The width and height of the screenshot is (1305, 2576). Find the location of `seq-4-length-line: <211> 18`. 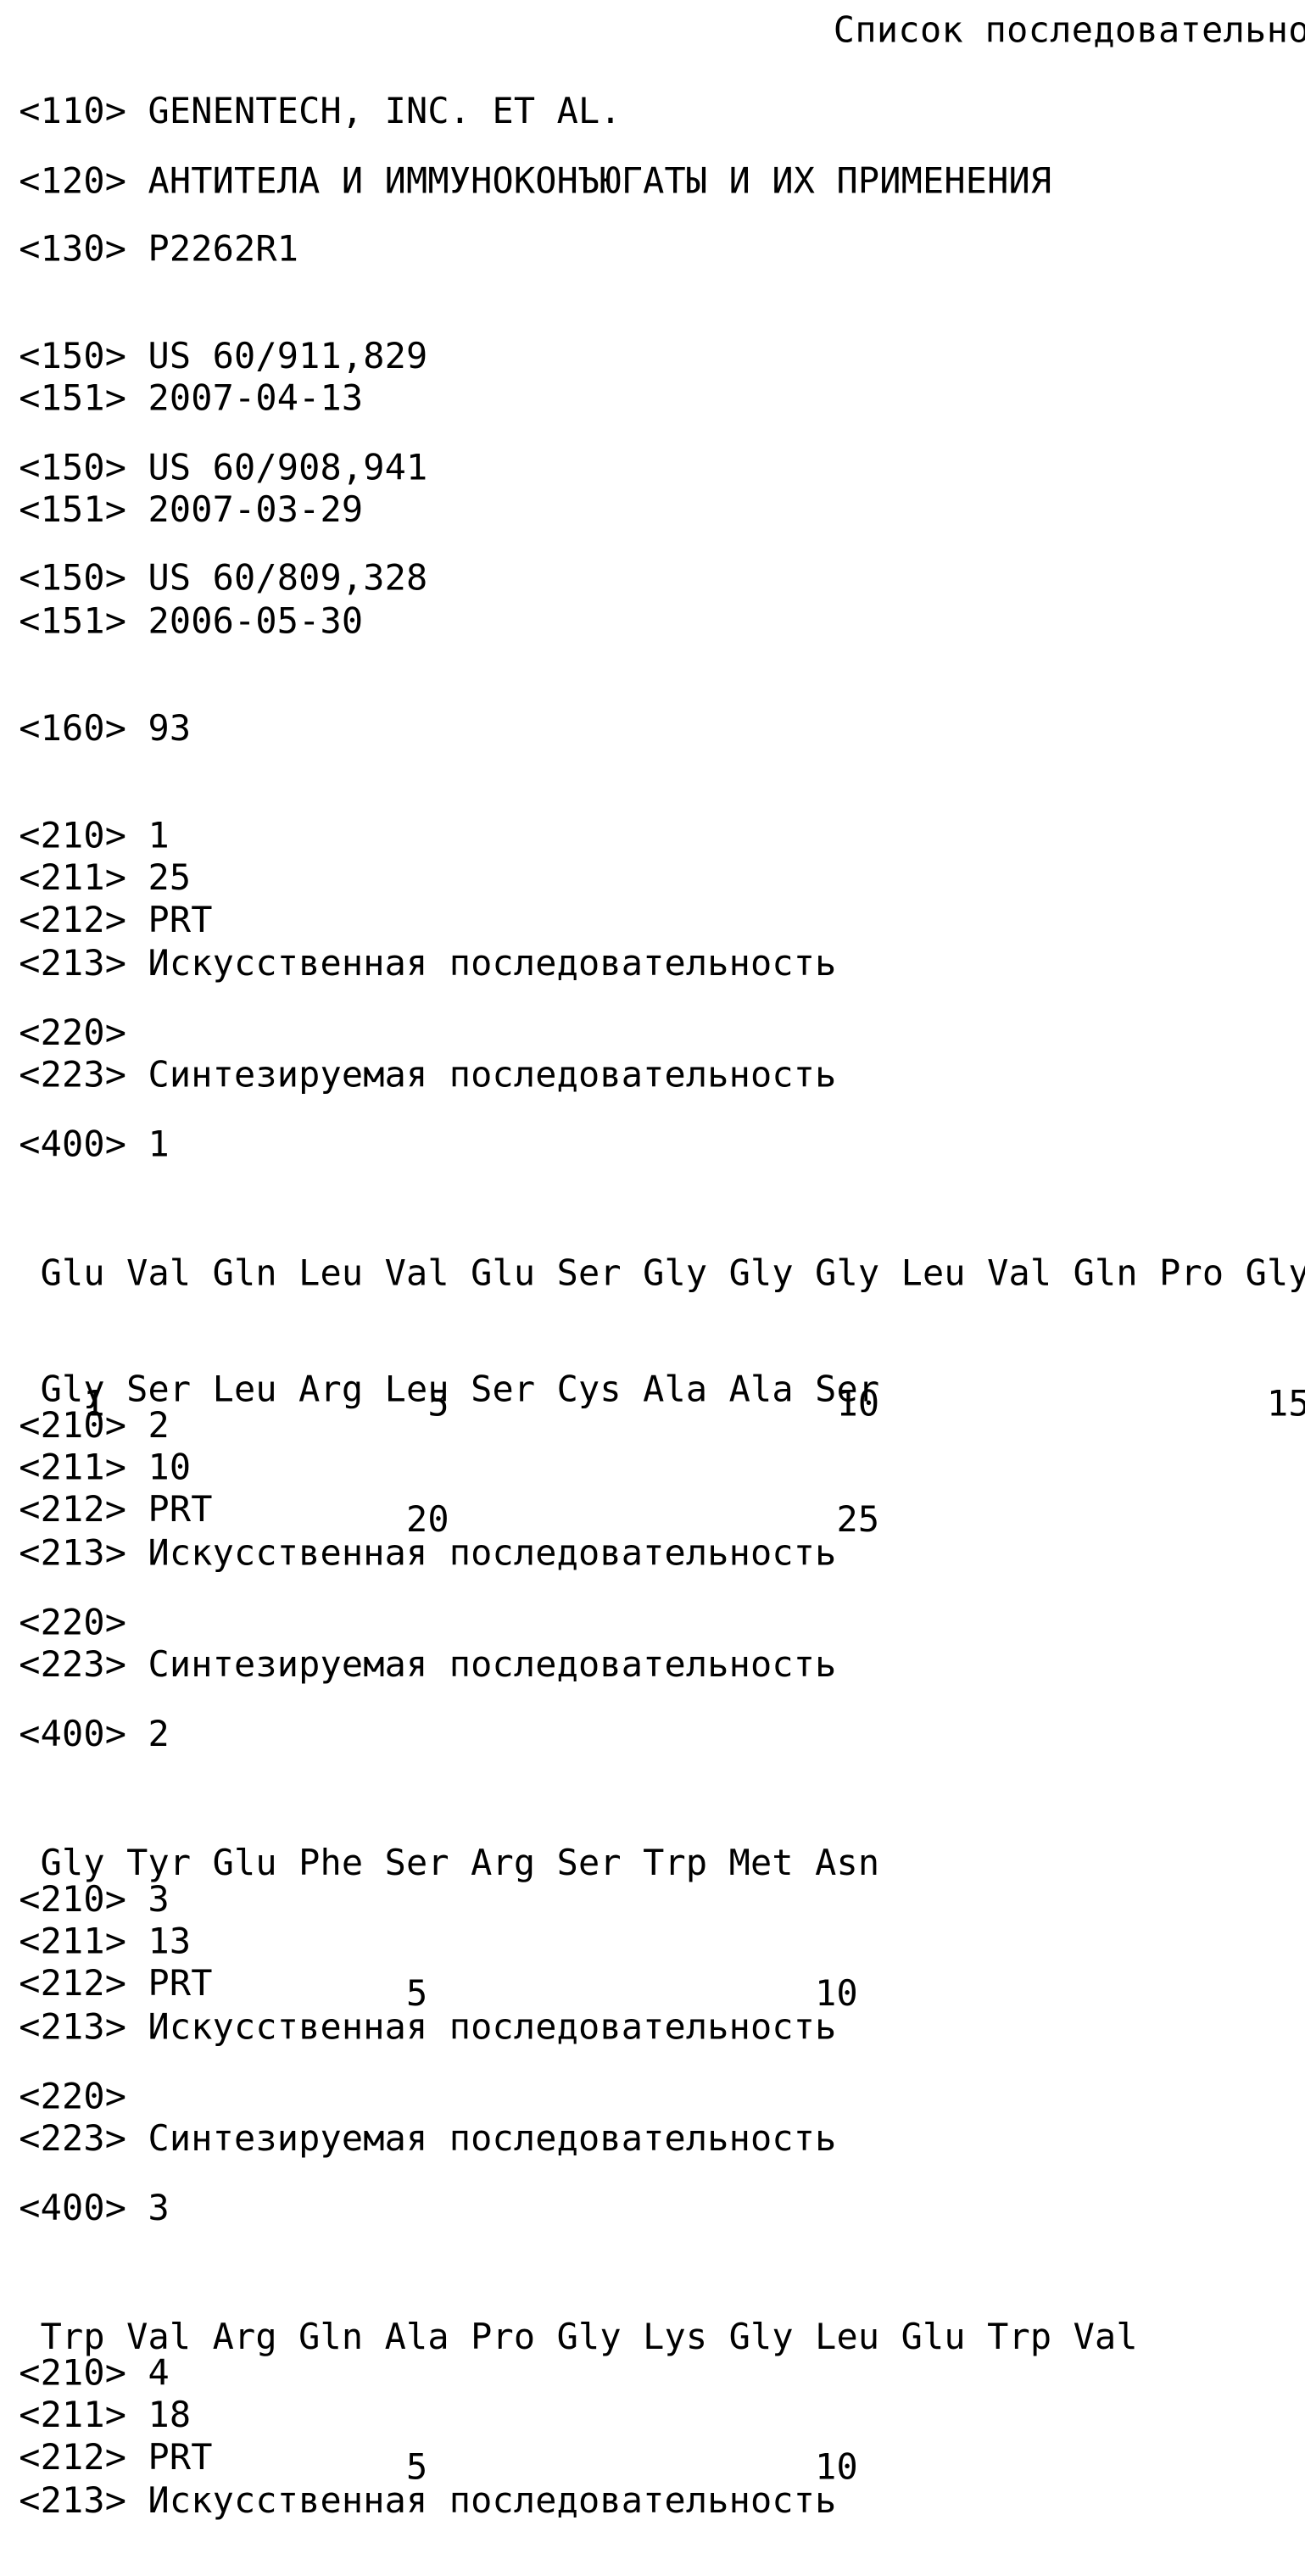

seq-4-length-line: <211> 18 is located at coordinates (105, 2414).